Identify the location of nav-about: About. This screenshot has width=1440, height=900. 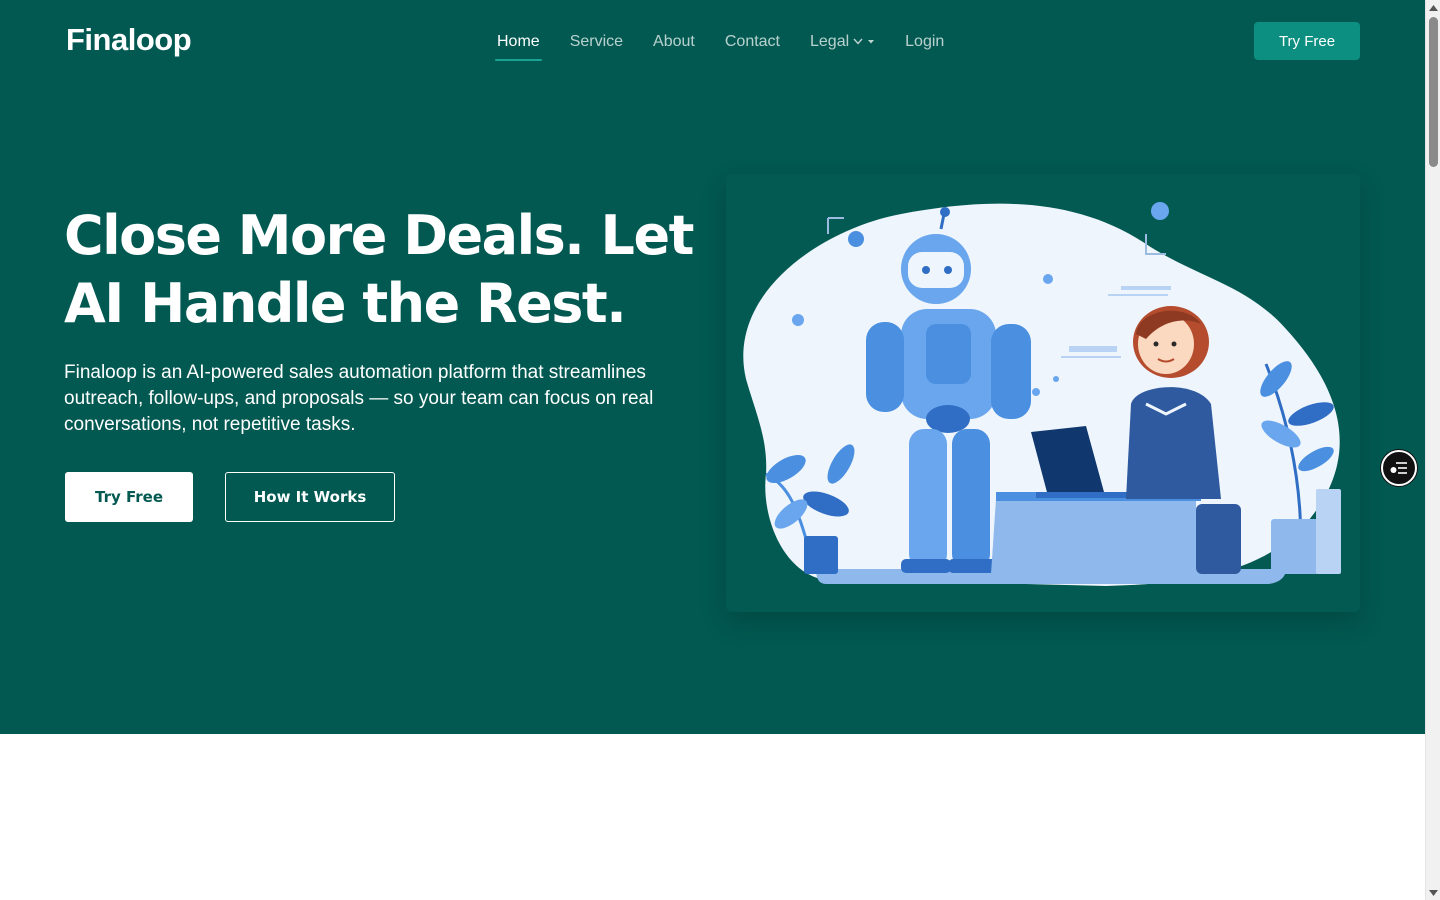
(674, 42).